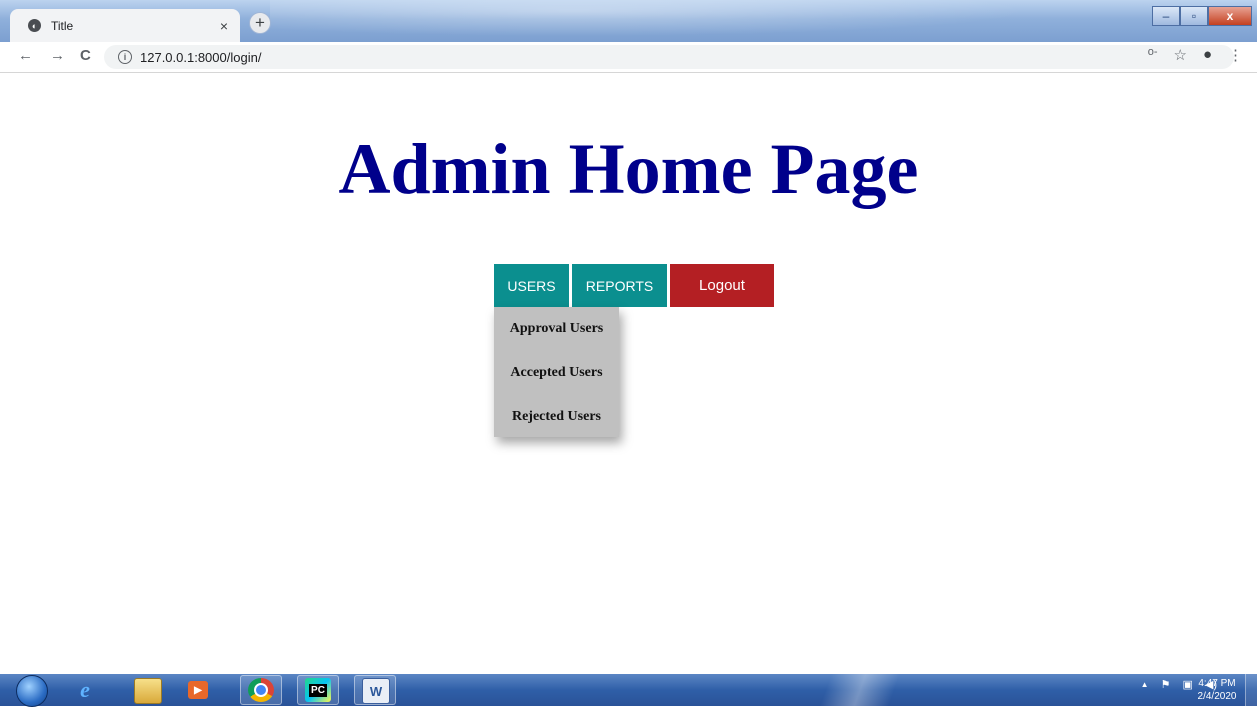 This screenshot has height=707, width=1257. What do you see at coordinates (669, 57) in the screenshot?
I see `address-bar: i 127.0.0.1:8000/login/` at bounding box center [669, 57].